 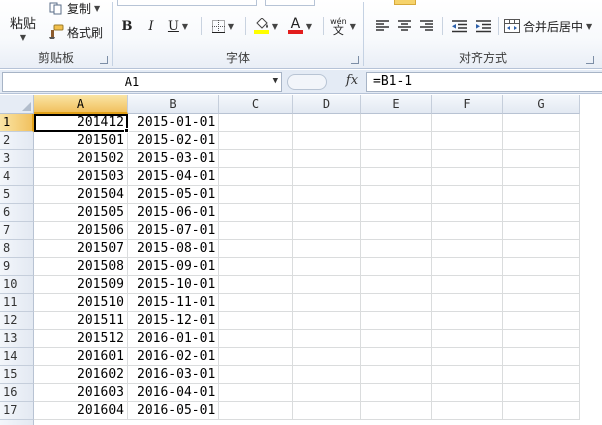 I want to click on cell-b: 2015-03-01, so click(x=173, y=159).